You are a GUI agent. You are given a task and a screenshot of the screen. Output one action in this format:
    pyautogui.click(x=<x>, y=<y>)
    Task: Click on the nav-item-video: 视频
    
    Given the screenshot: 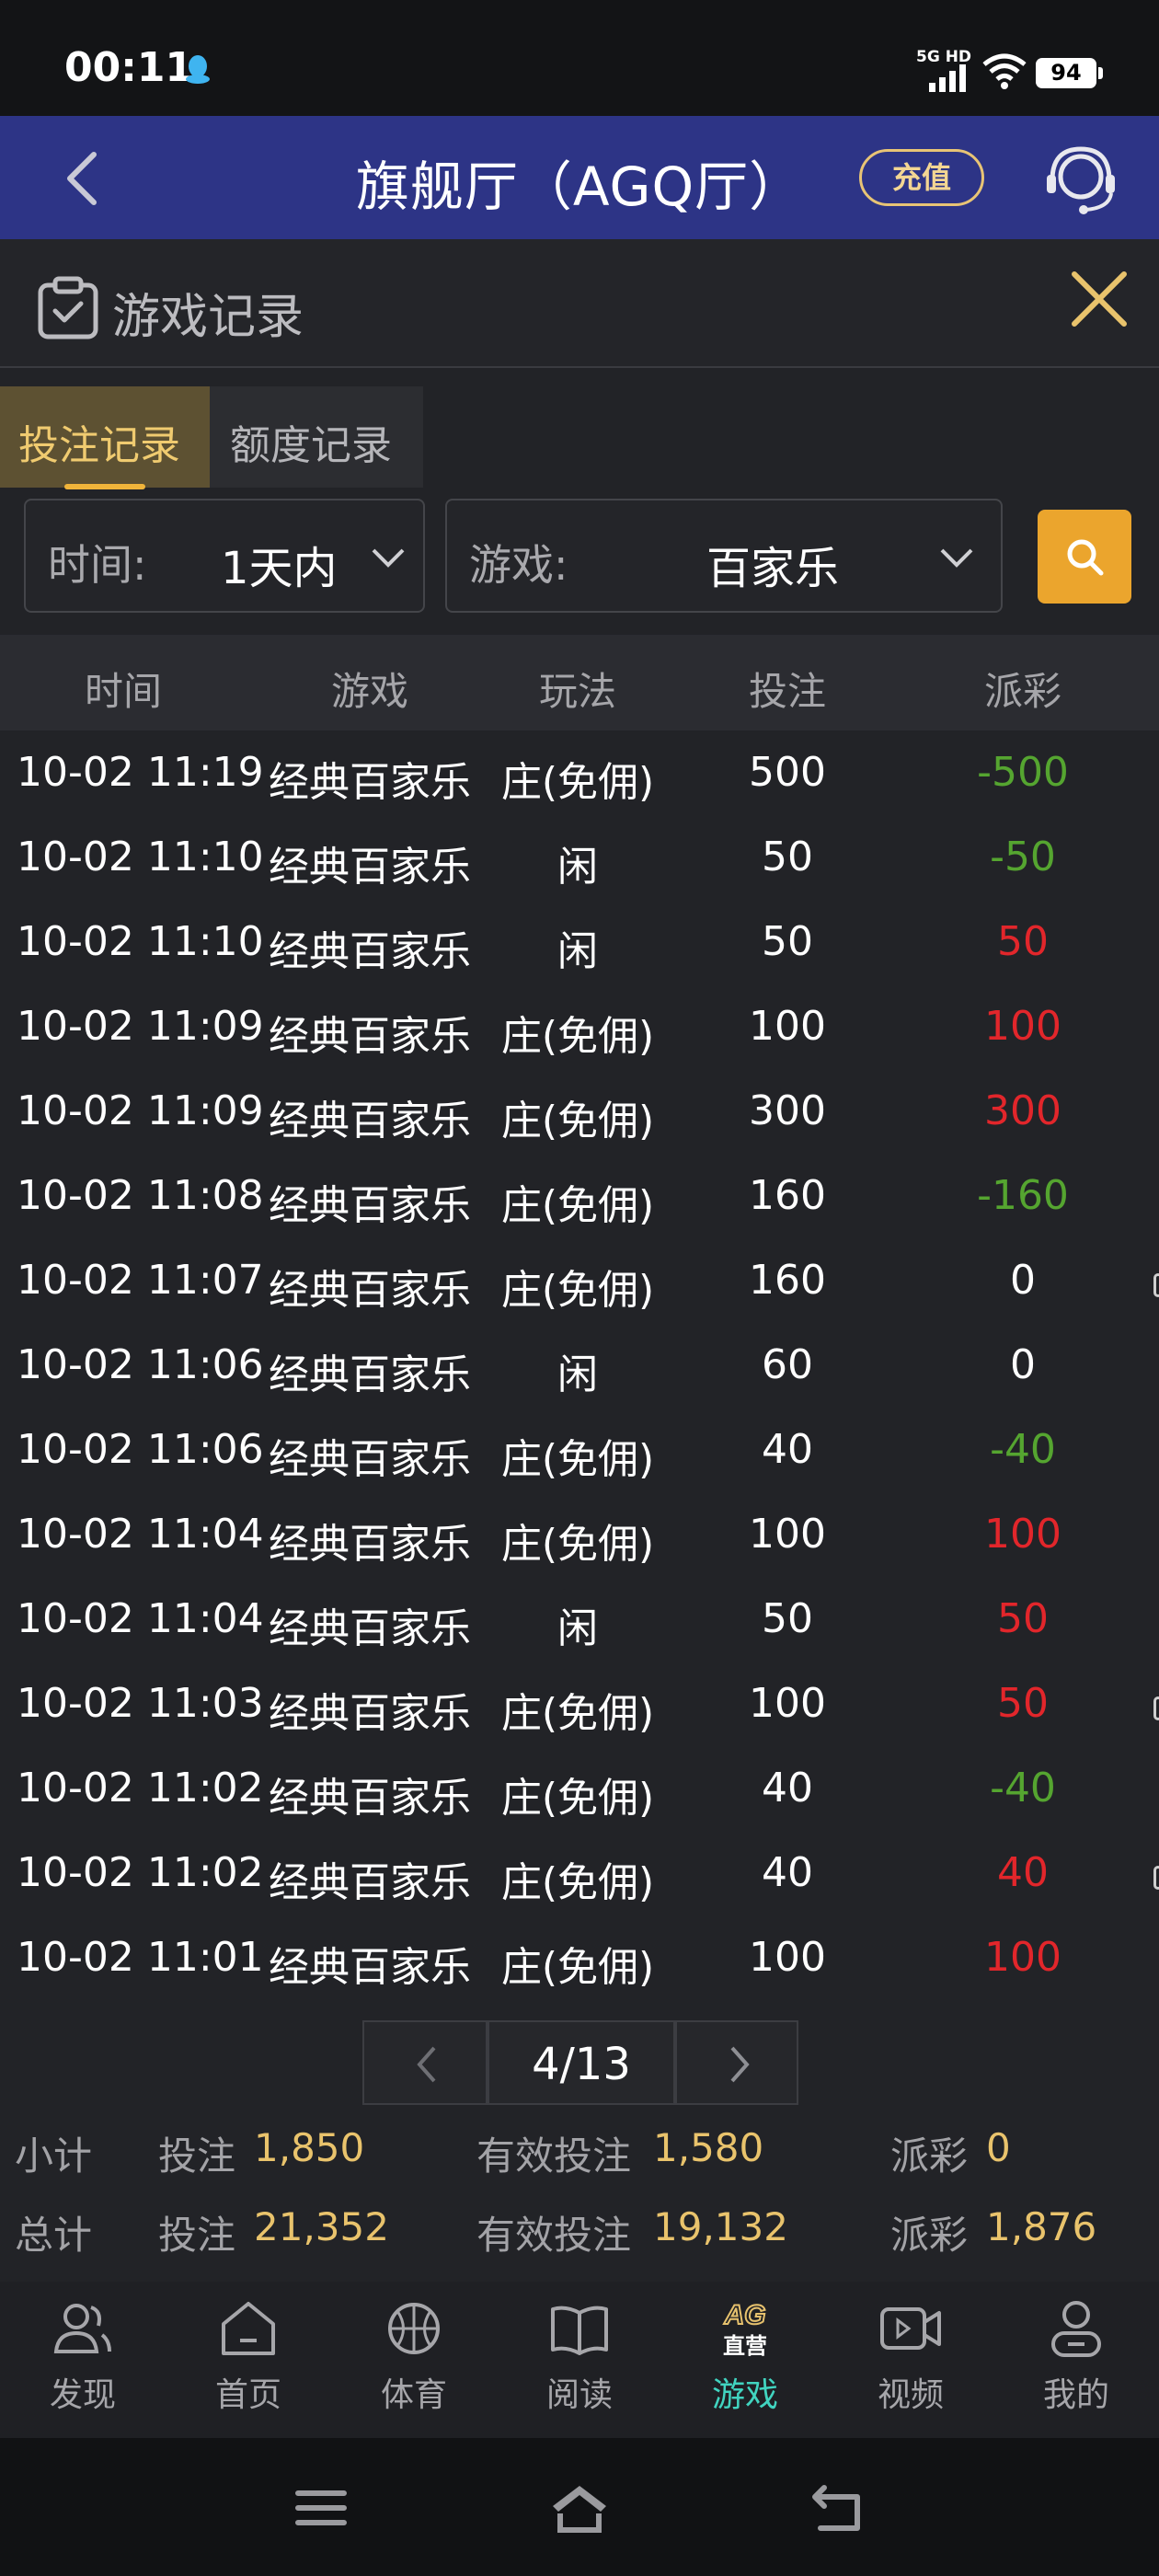 What is the action you would take?
    pyautogui.click(x=911, y=2360)
    